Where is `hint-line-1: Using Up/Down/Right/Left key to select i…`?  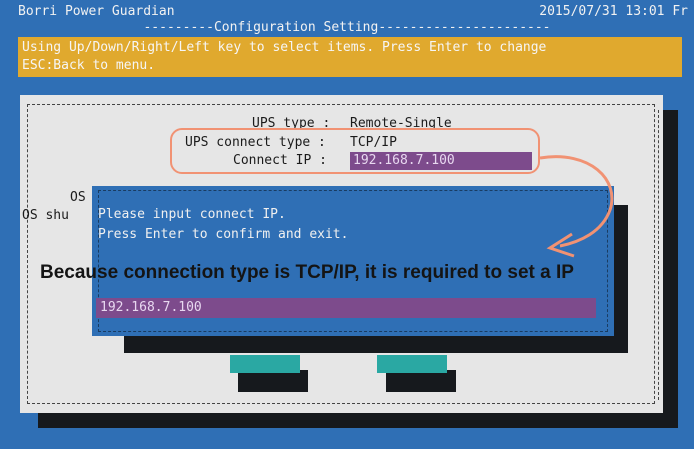 hint-line-1: Using Up/Down/Right/Left key to select i… is located at coordinates (284, 47).